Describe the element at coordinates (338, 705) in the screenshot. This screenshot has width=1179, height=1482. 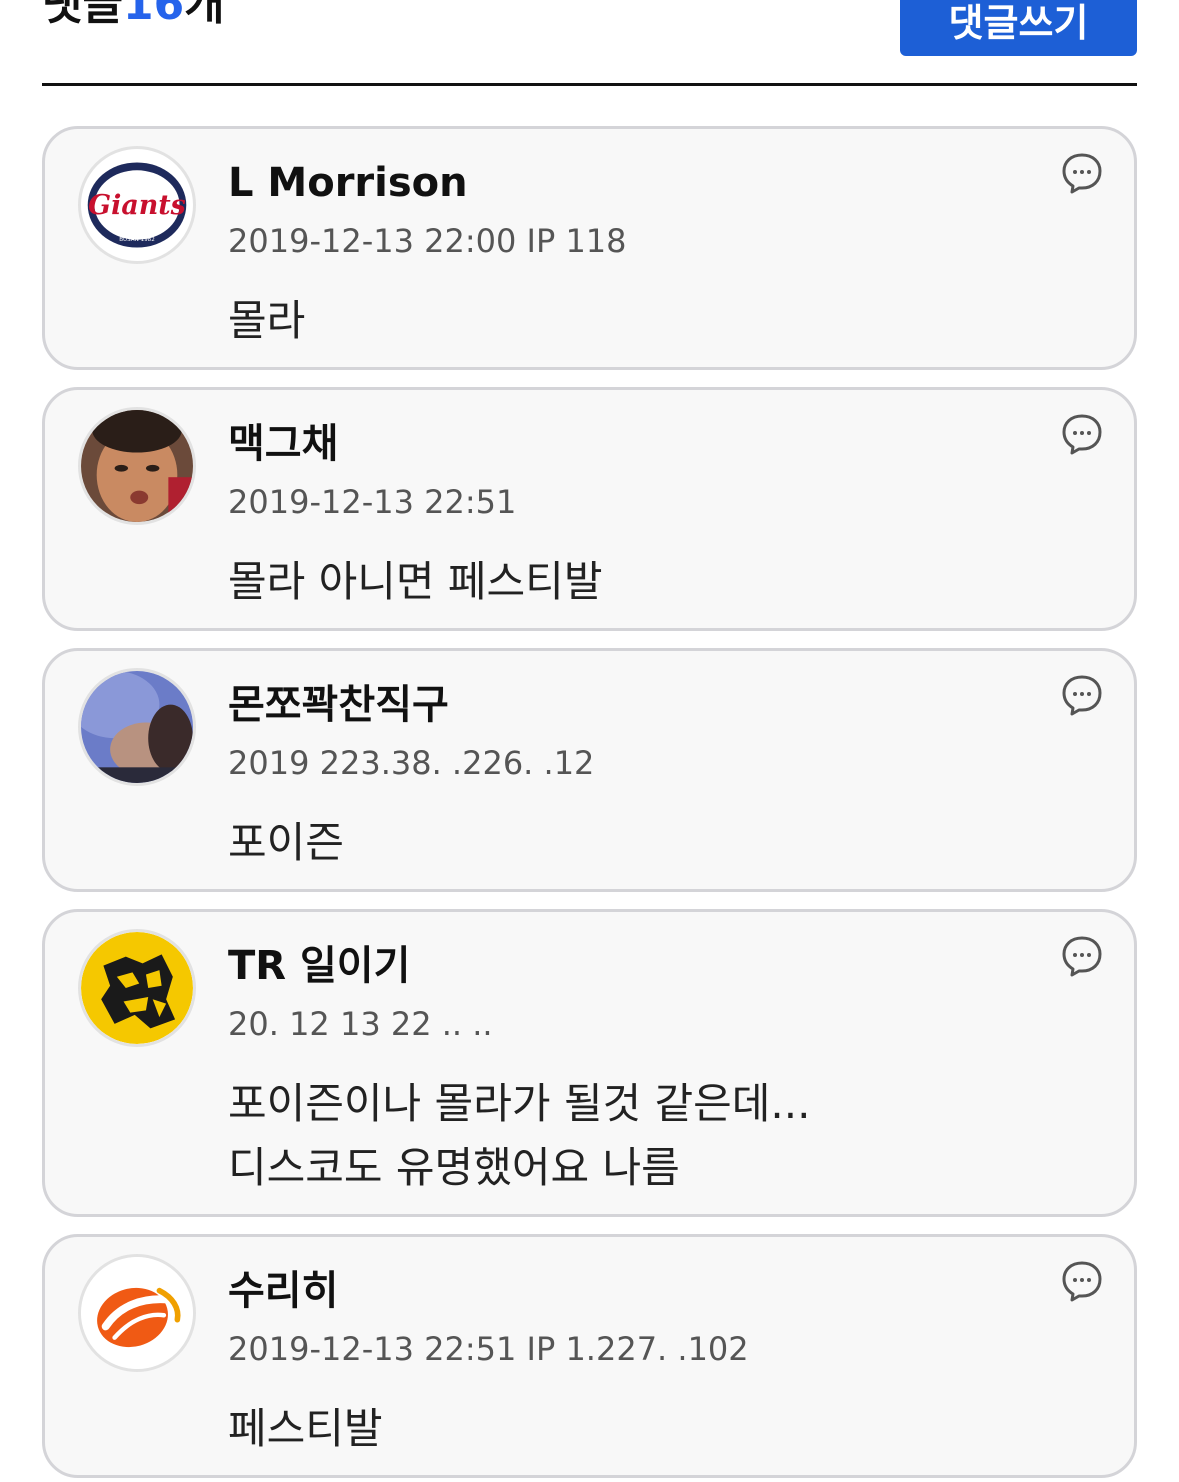
I see `comment-nickname: 몬쪼꽉찬직구` at that location.